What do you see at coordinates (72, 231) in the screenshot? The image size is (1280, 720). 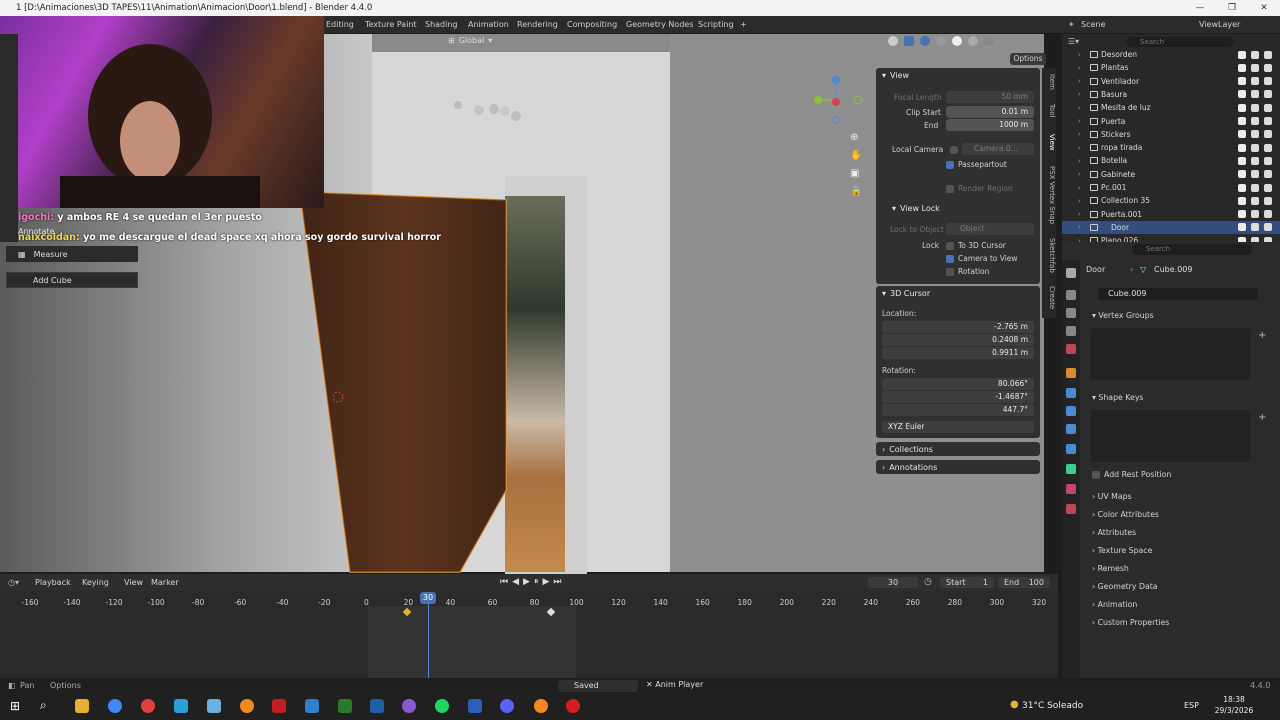 I see `tool-annotate: Annotate` at bounding box center [72, 231].